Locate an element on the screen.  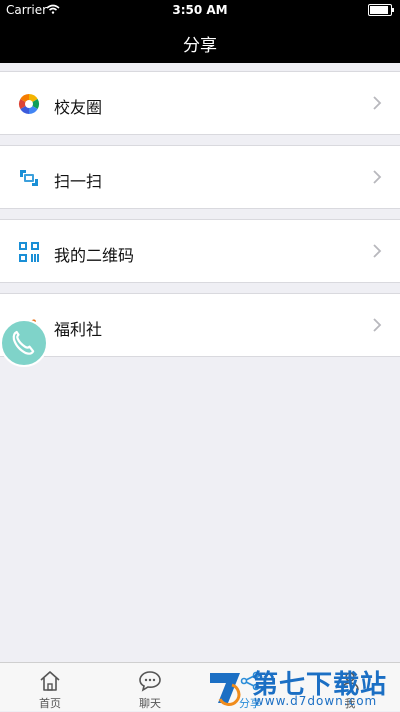
tab-chat: 聊天 is located at coordinates (150, 687).